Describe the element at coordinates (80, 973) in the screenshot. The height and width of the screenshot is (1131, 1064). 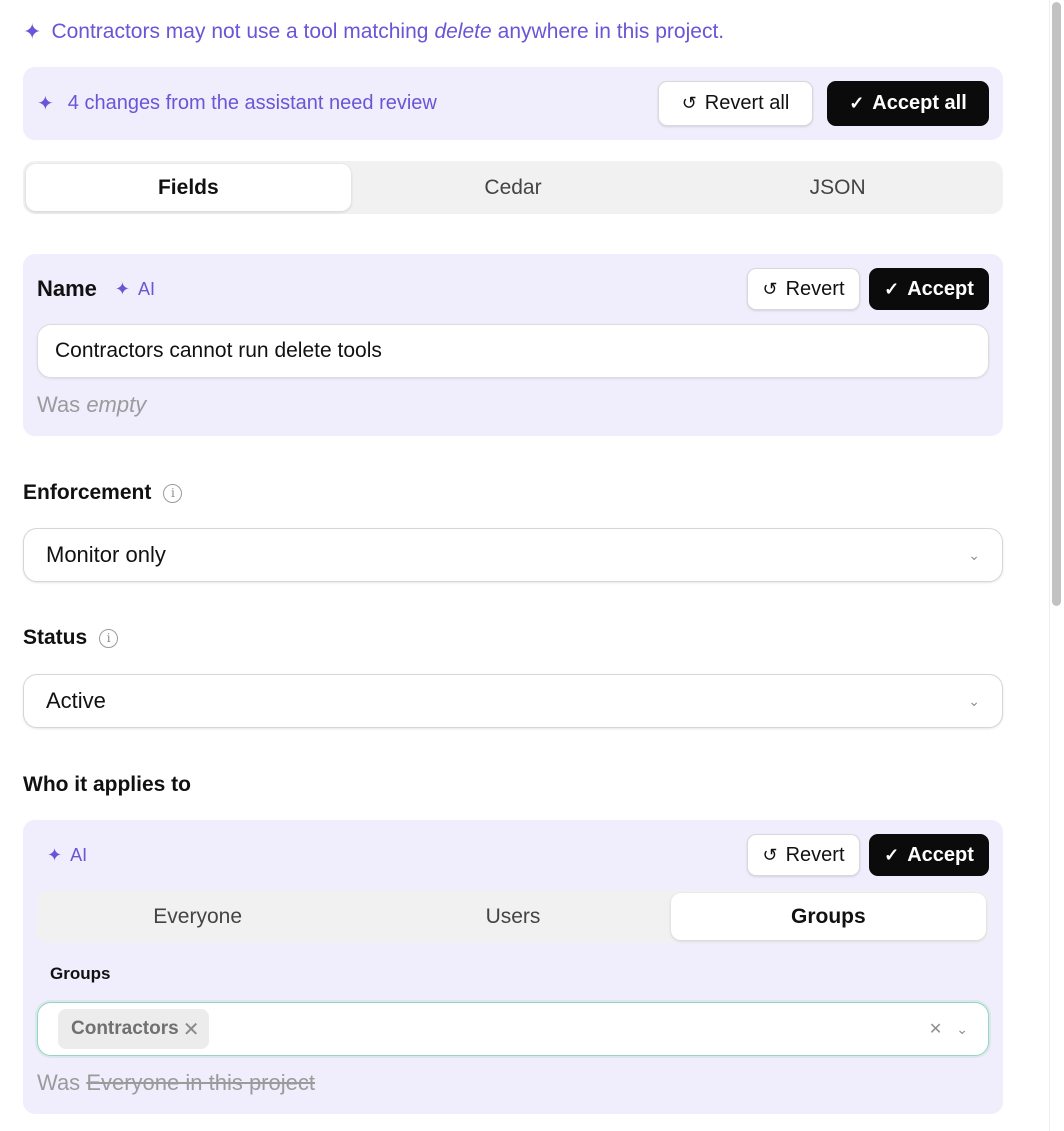
I see `groups-label: Groups` at that location.